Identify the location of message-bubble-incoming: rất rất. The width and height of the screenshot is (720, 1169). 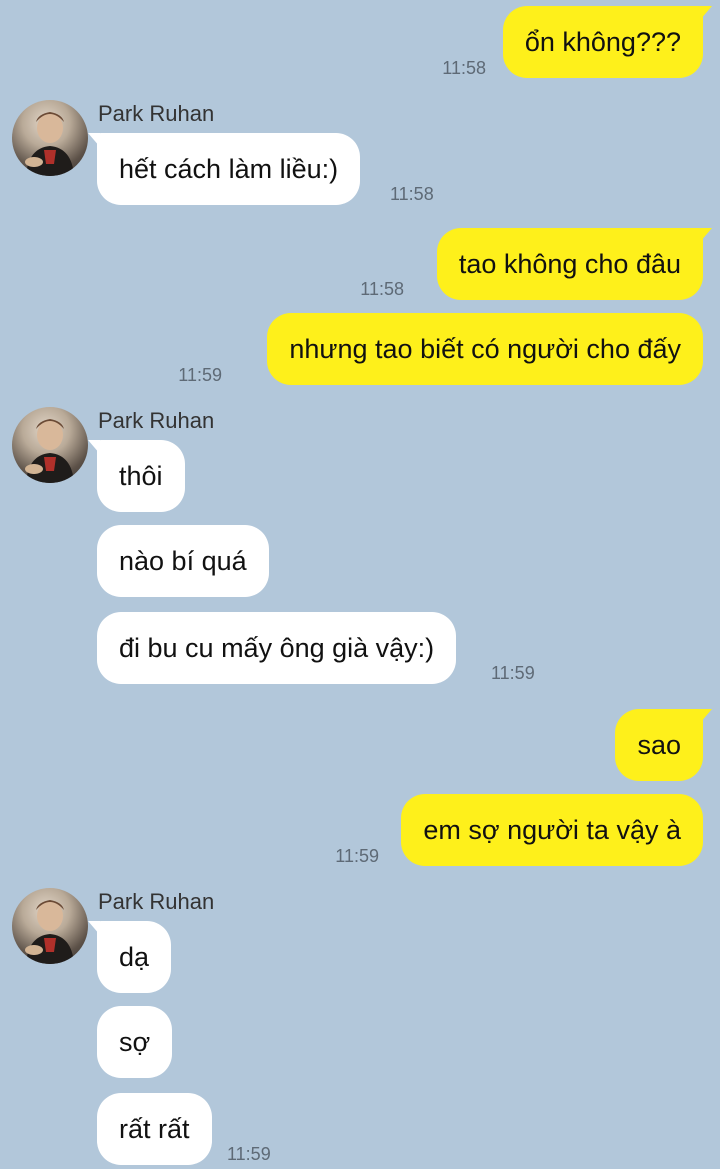
(154, 1129).